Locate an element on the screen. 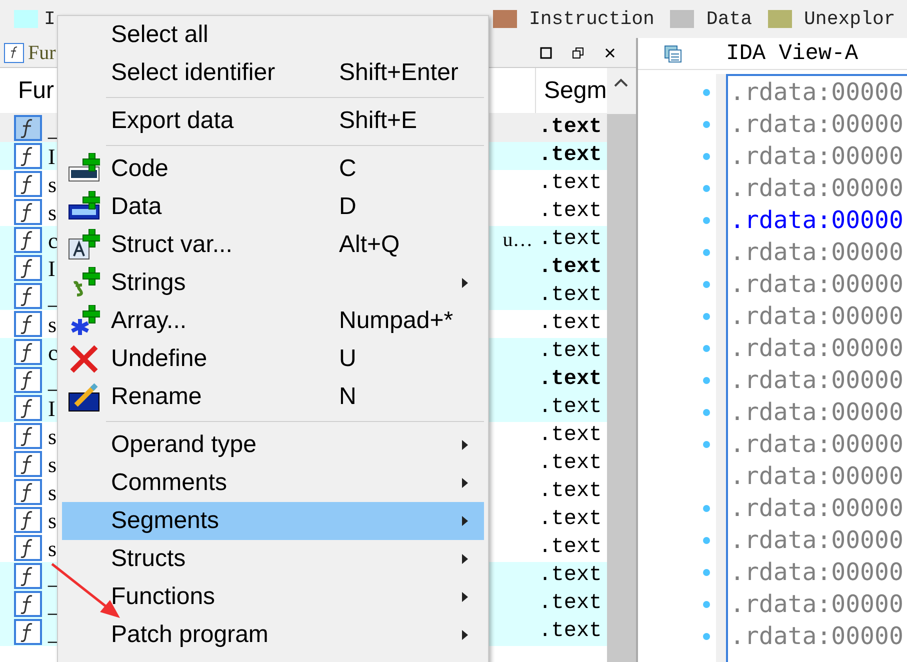 Image resolution: width=907 pixels, height=662 pixels. panel-title: Fur is located at coordinates (42, 53).